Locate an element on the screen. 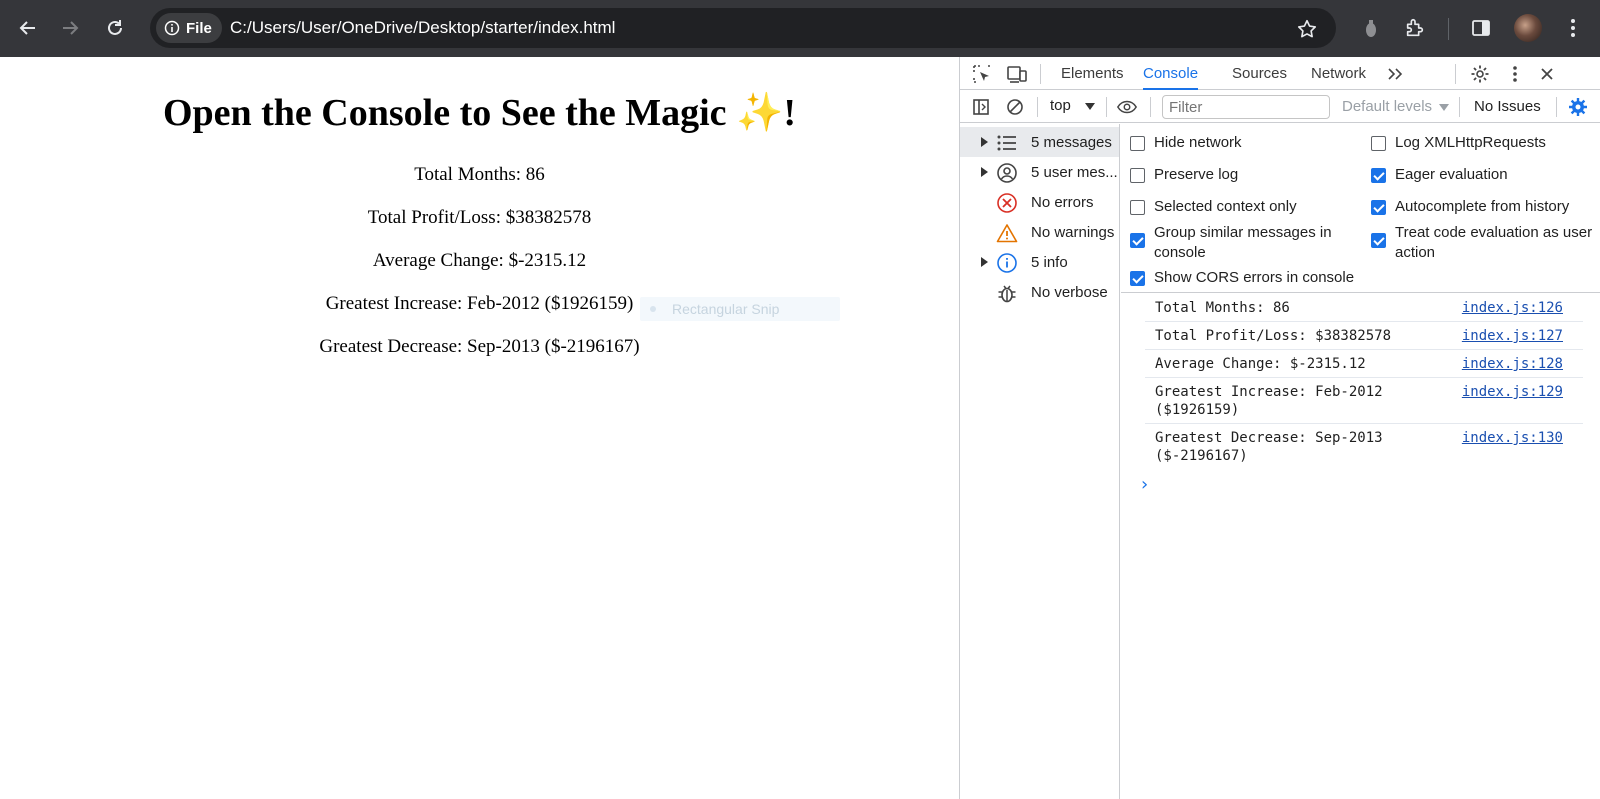 The image size is (1600, 799). reload-icon is located at coordinates (115, 27).